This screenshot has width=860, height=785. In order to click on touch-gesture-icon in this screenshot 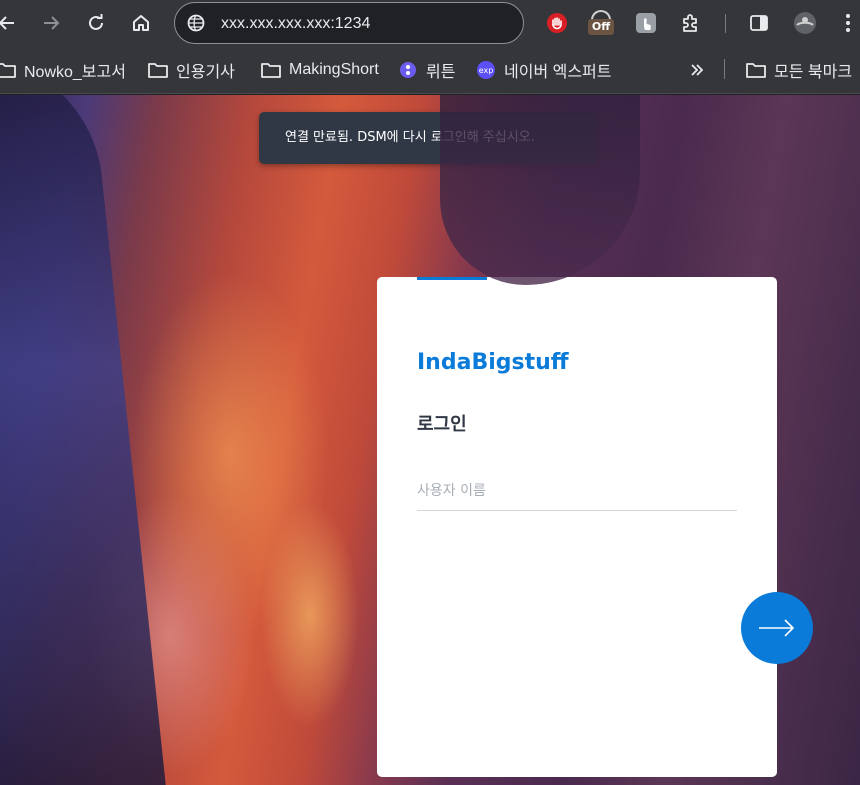, I will do `click(646, 23)`.